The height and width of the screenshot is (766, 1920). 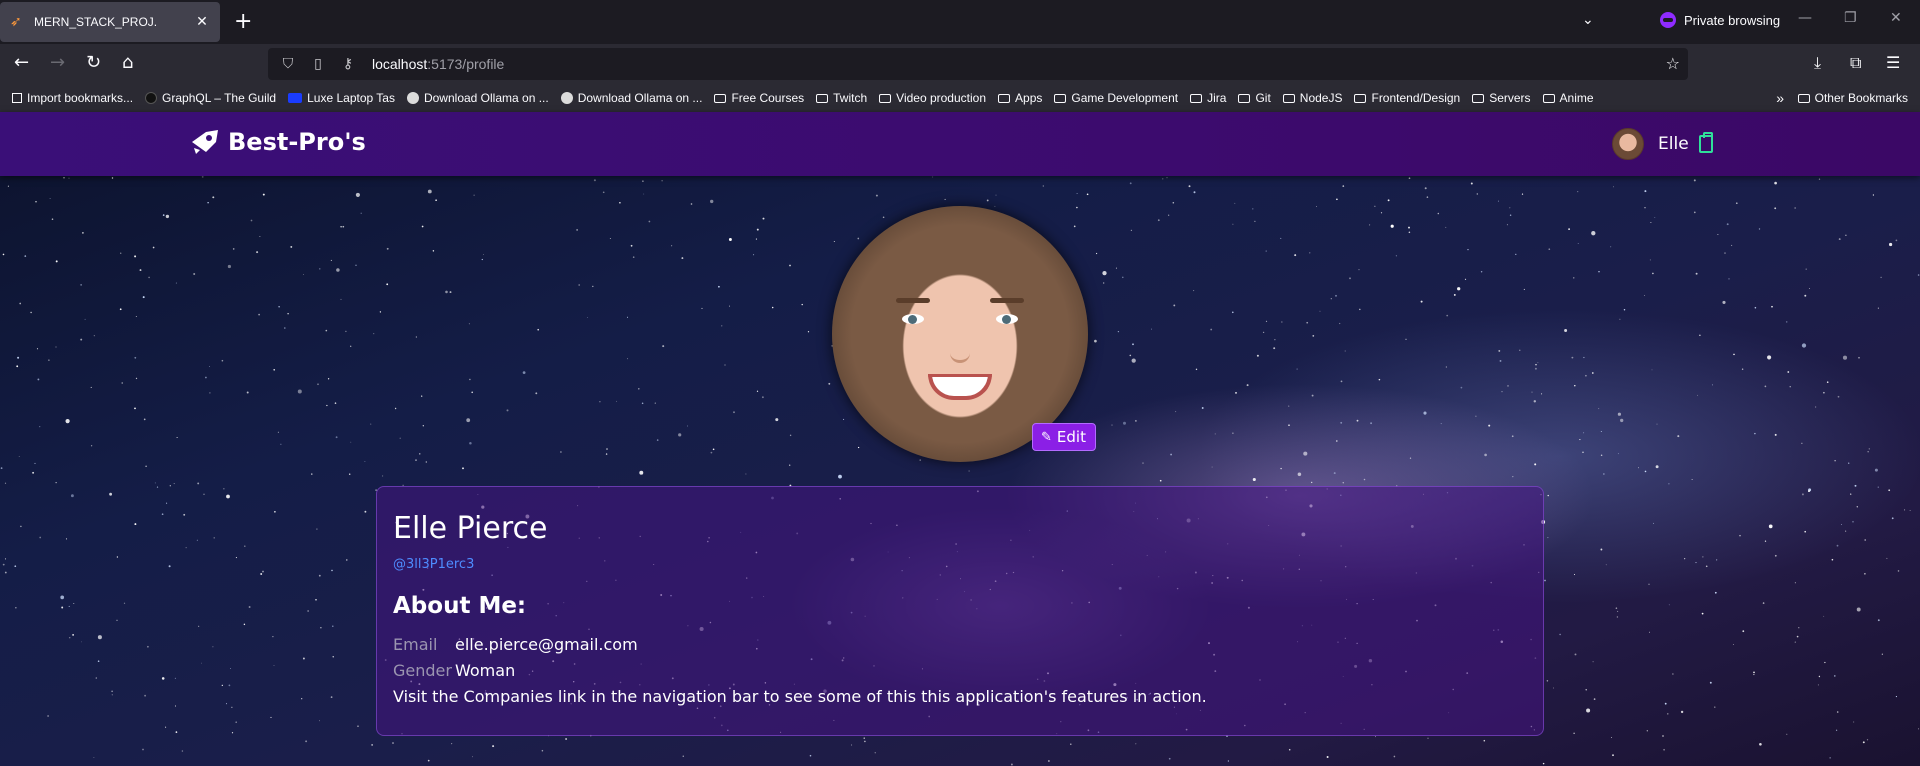 I want to click on bookmark-folder-anime: Anime, so click(x=1568, y=98).